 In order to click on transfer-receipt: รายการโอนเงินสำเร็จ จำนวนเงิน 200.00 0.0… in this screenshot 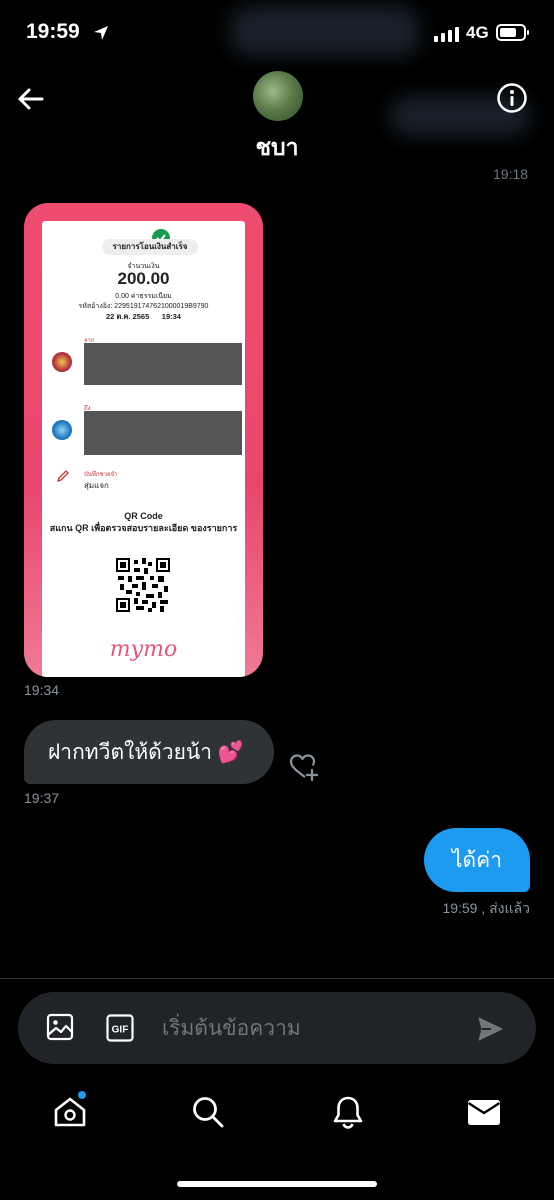, I will do `click(143, 449)`.